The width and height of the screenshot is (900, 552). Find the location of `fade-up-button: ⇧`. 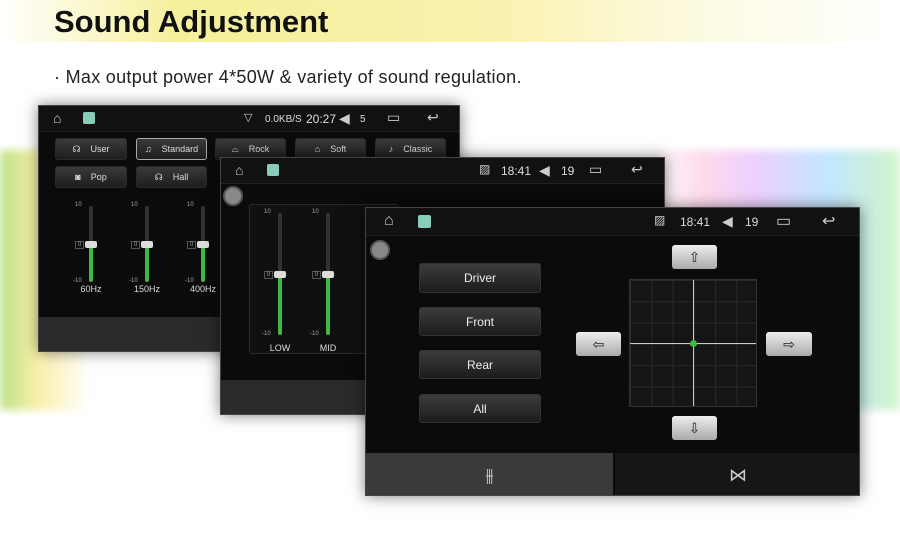

fade-up-button: ⇧ is located at coordinates (694, 257).